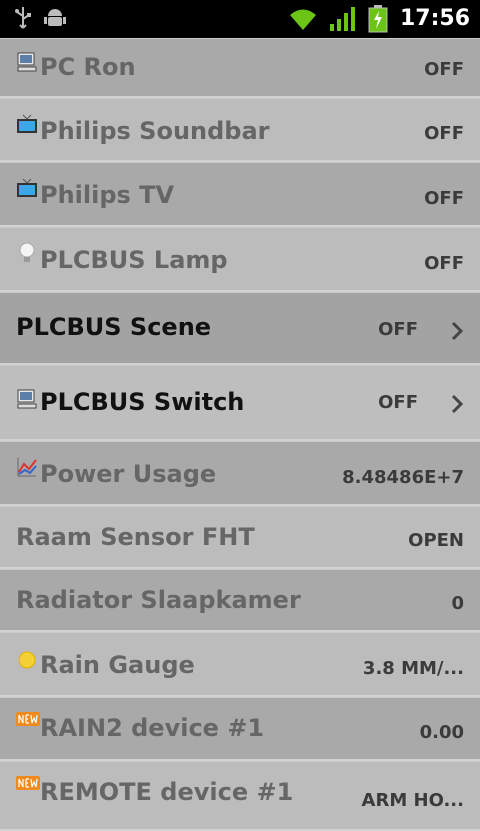 This screenshot has width=480, height=831. Describe the element at coordinates (240, 68) in the screenshot. I see `list-item: PC Ron OFF` at that location.